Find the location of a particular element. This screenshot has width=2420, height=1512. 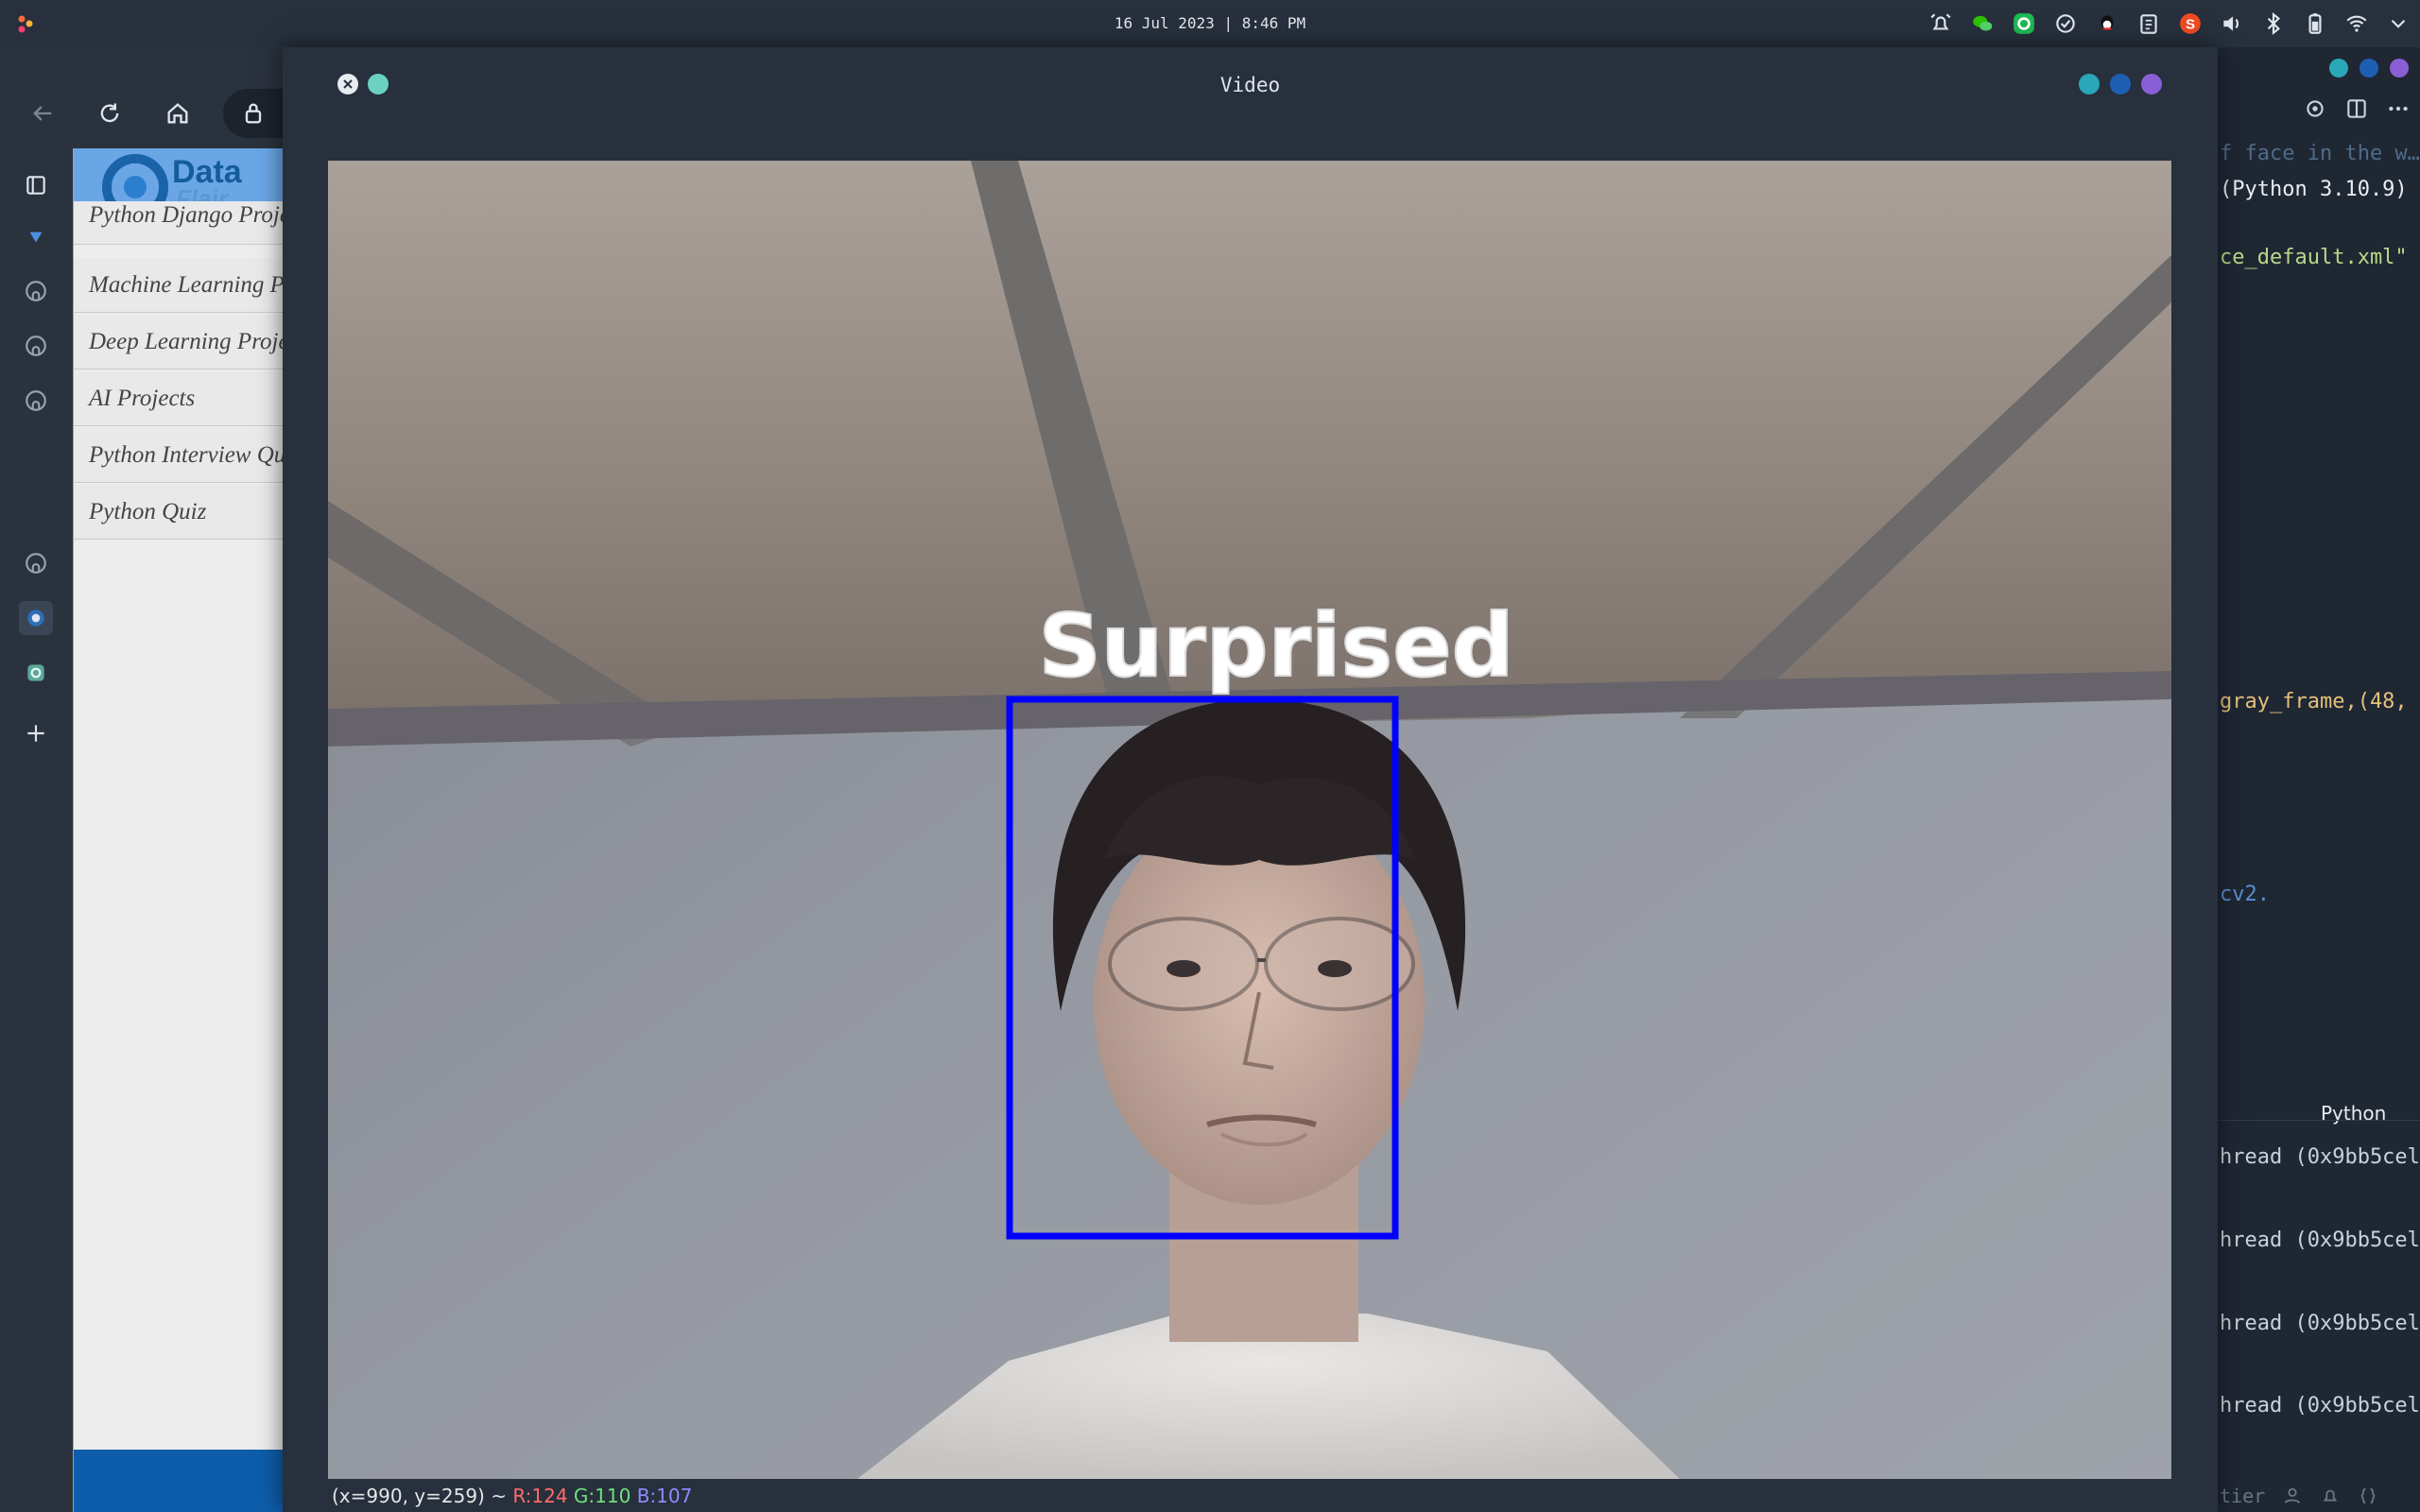

volume-icon is located at coordinates (2232, 23).